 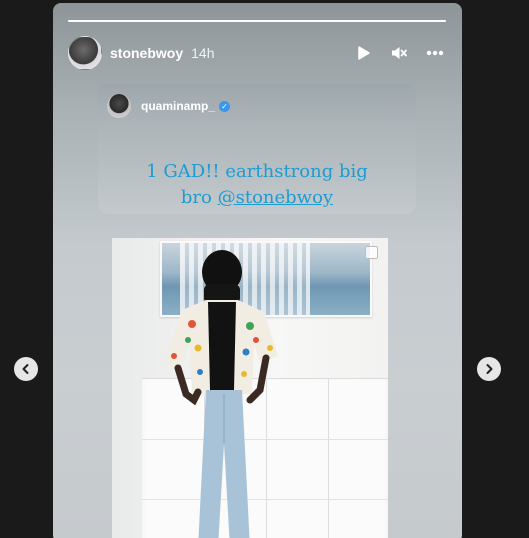 I want to click on more-dots-icon, so click(x=435, y=53).